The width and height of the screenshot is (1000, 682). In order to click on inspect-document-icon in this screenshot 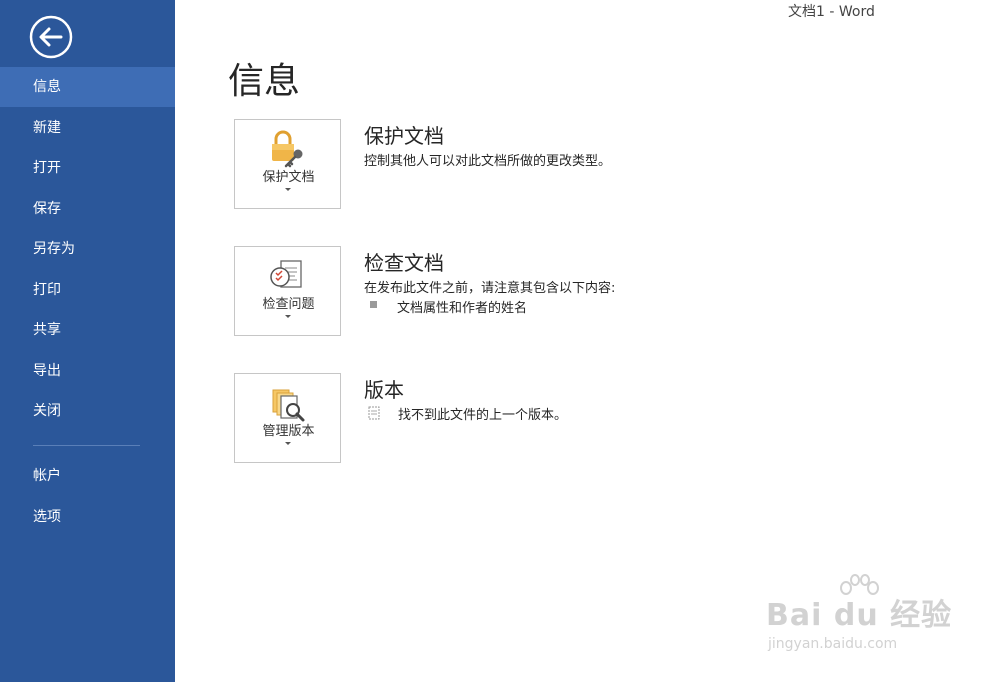, I will do `click(286, 274)`.